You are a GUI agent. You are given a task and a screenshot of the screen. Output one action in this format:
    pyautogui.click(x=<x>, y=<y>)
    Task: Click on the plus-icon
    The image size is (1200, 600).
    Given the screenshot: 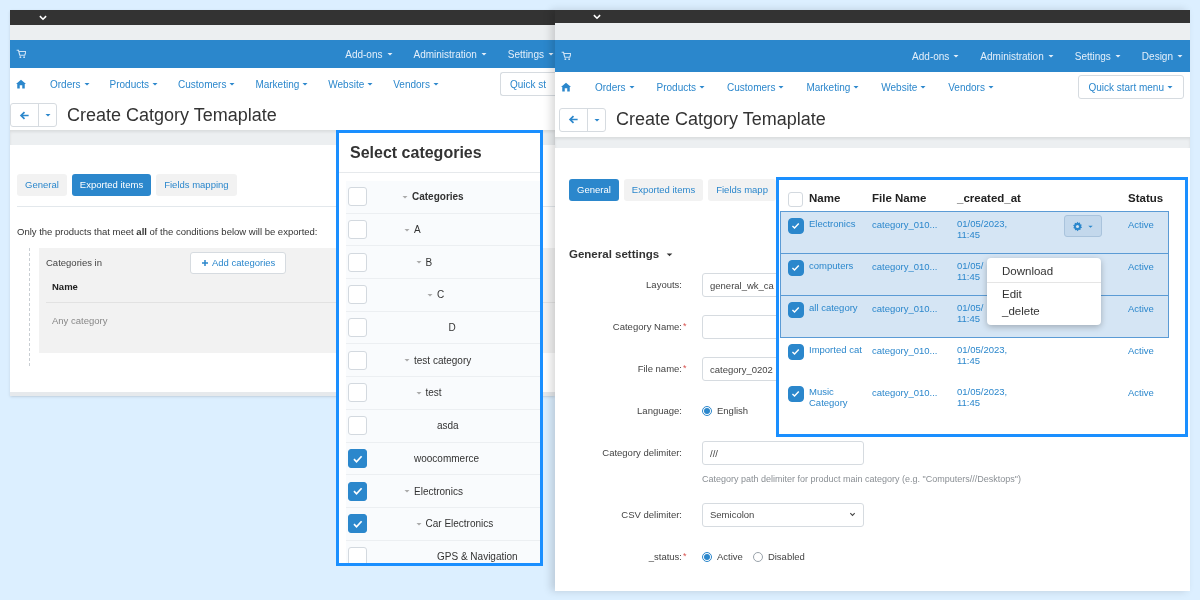 What is the action you would take?
    pyautogui.click(x=205, y=263)
    